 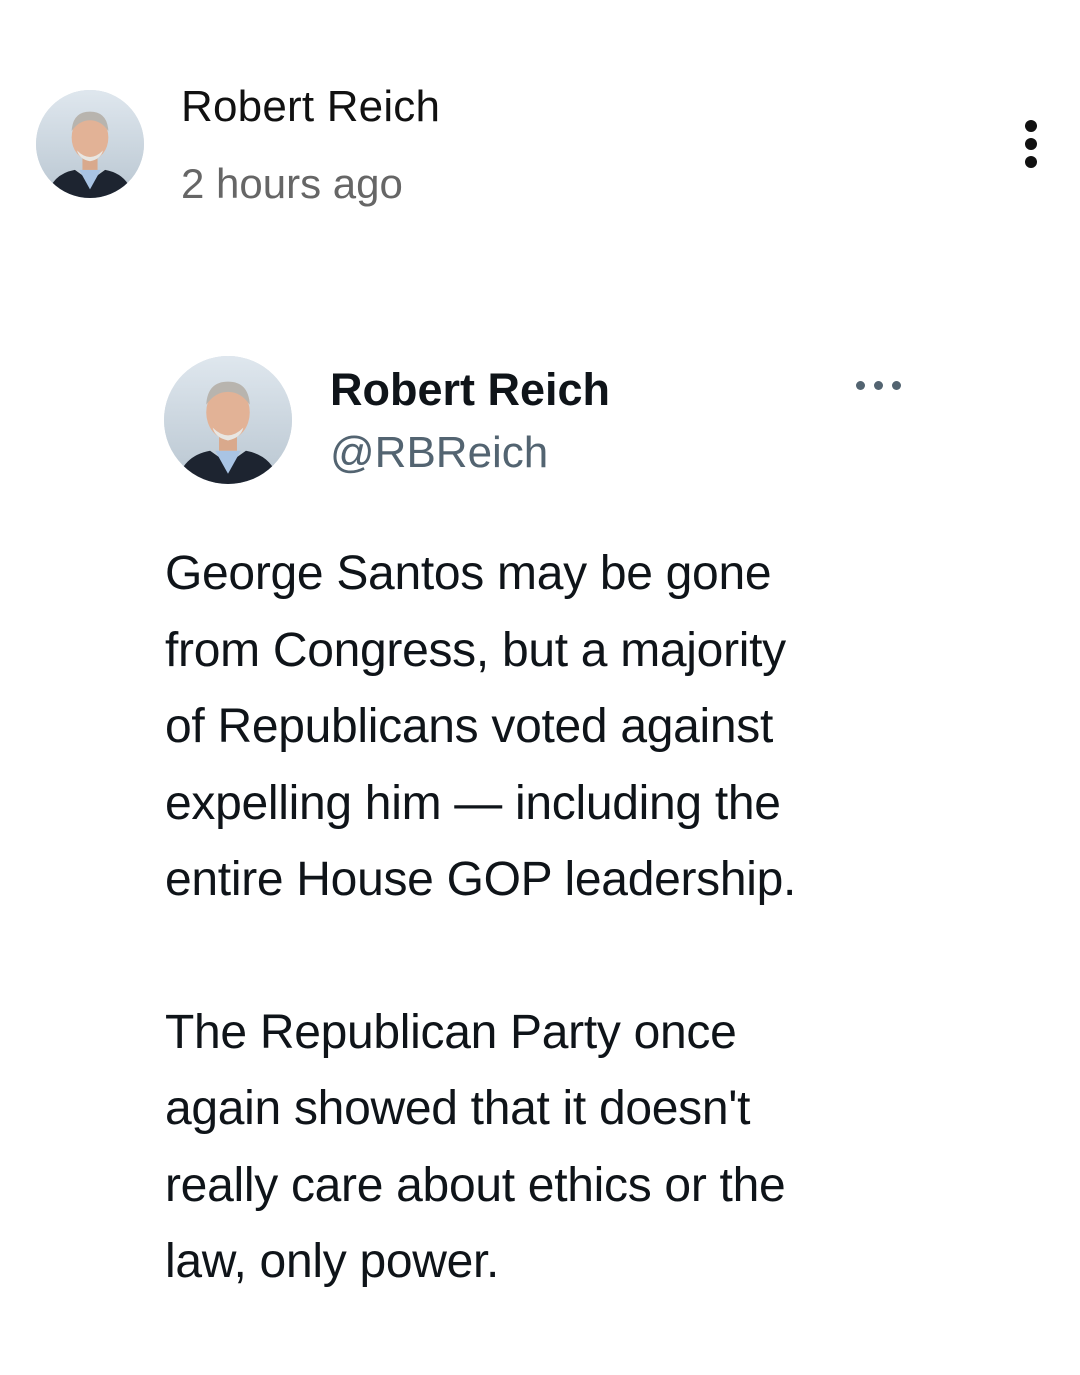 I want to click on tweet-line: really care about ethics or the, so click(x=475, y=1185).